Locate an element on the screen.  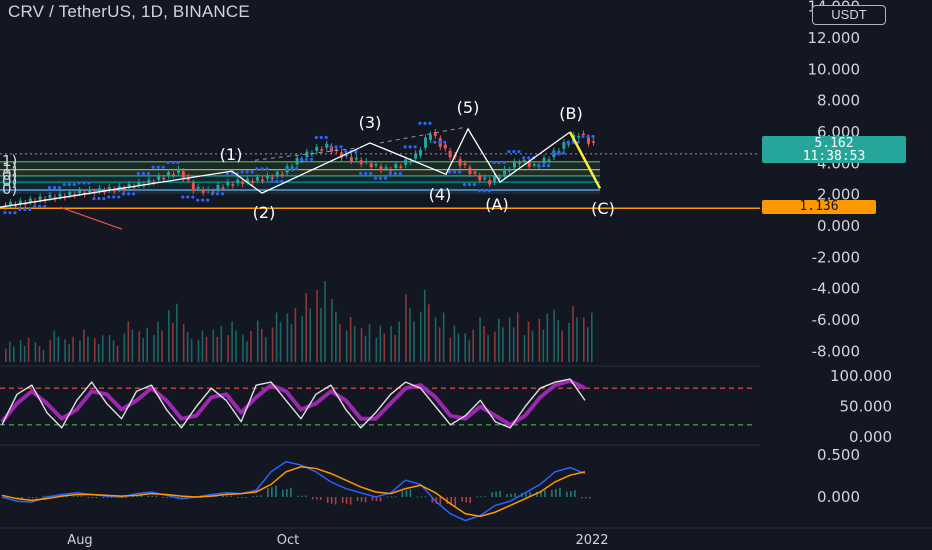
wave-label: (A) is located at coordinates (496, 204).